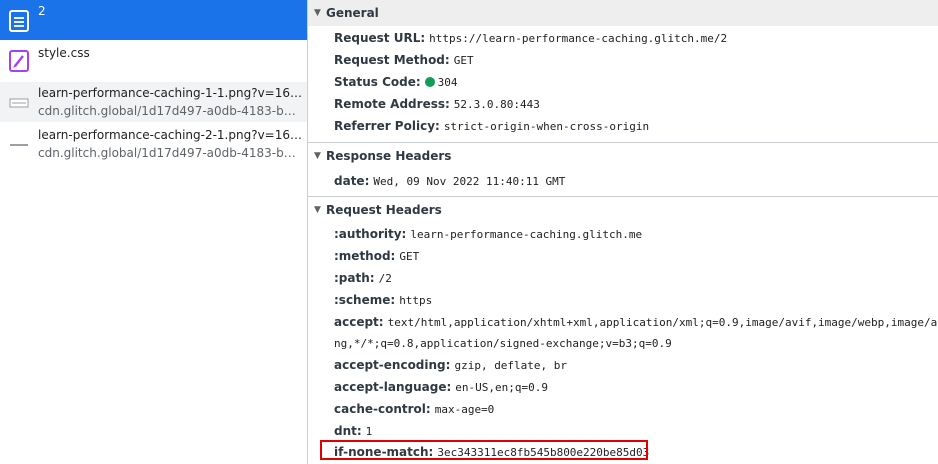 This screenshot has width=938, height=464. I want to click on request-headers-section-header: ▼ Request Headers, so click(623, 210).